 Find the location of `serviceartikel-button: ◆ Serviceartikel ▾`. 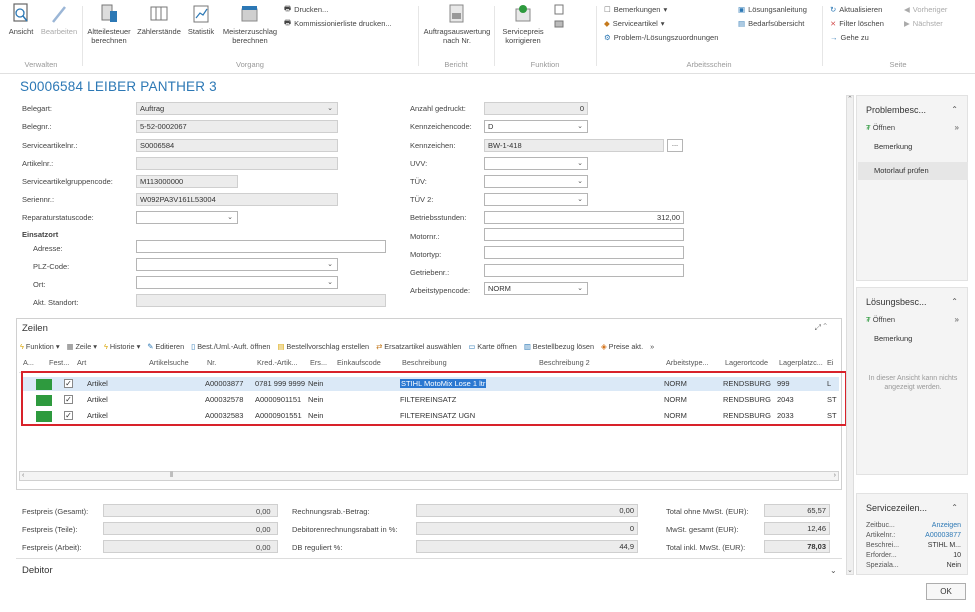

serviceartikel-button: ◆ Serviceartikel ▾ is located at coordinates (634, 23).